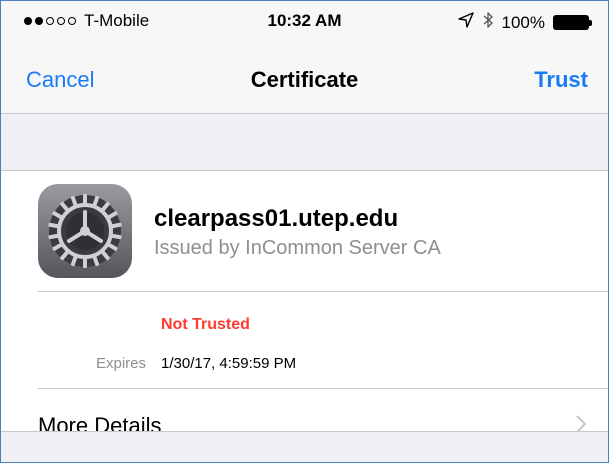 Image resolution: width=609 pixels, height=463 pixels. What do you see at coordinates (120, 363) in the screenshot?
I see `expires-label: Expires` at bounding box center [120, 363].